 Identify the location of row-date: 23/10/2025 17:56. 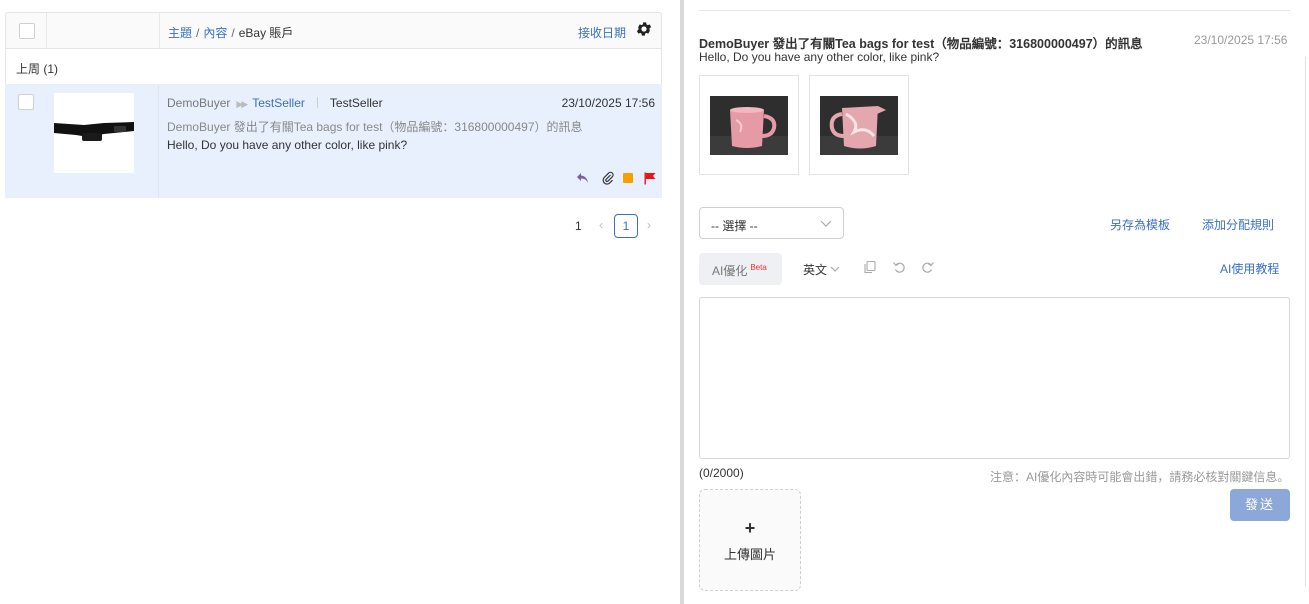
(608, 103).